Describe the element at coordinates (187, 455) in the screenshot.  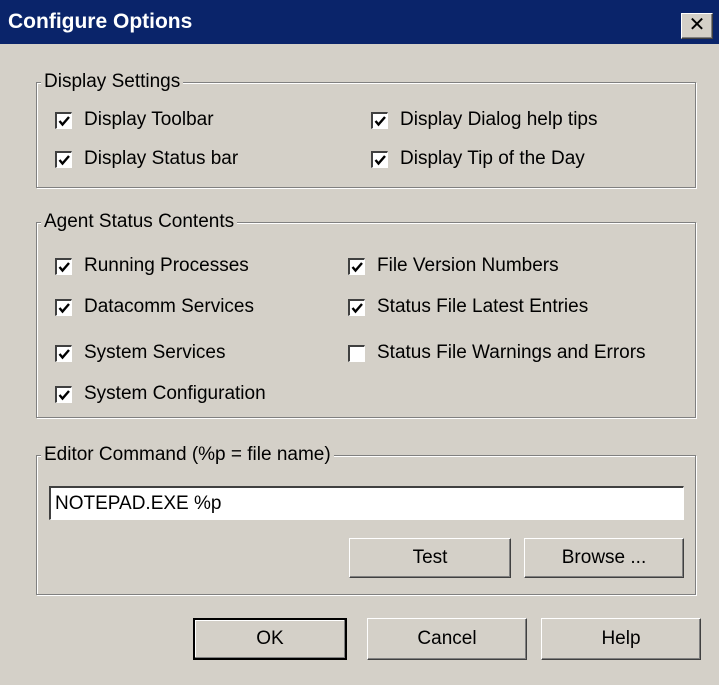
I see `editor-command-label: Editor Command (%p = file name)` at that location.